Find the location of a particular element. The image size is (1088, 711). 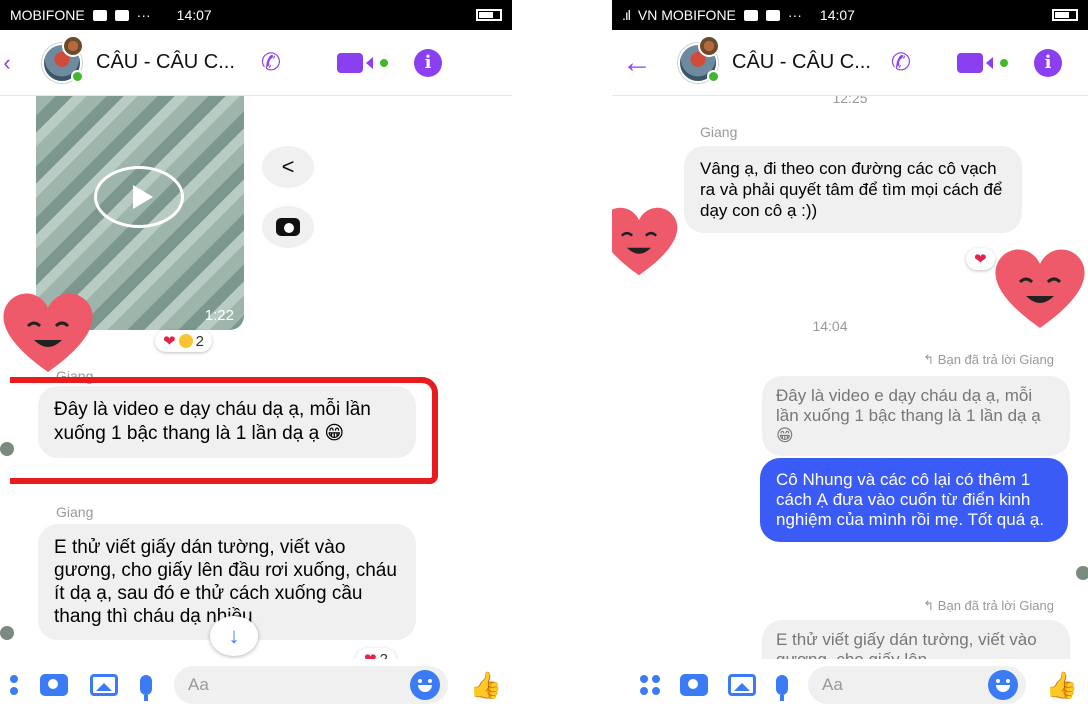

carrier-label: MOBIFONE is located at coordinates (47, 15).